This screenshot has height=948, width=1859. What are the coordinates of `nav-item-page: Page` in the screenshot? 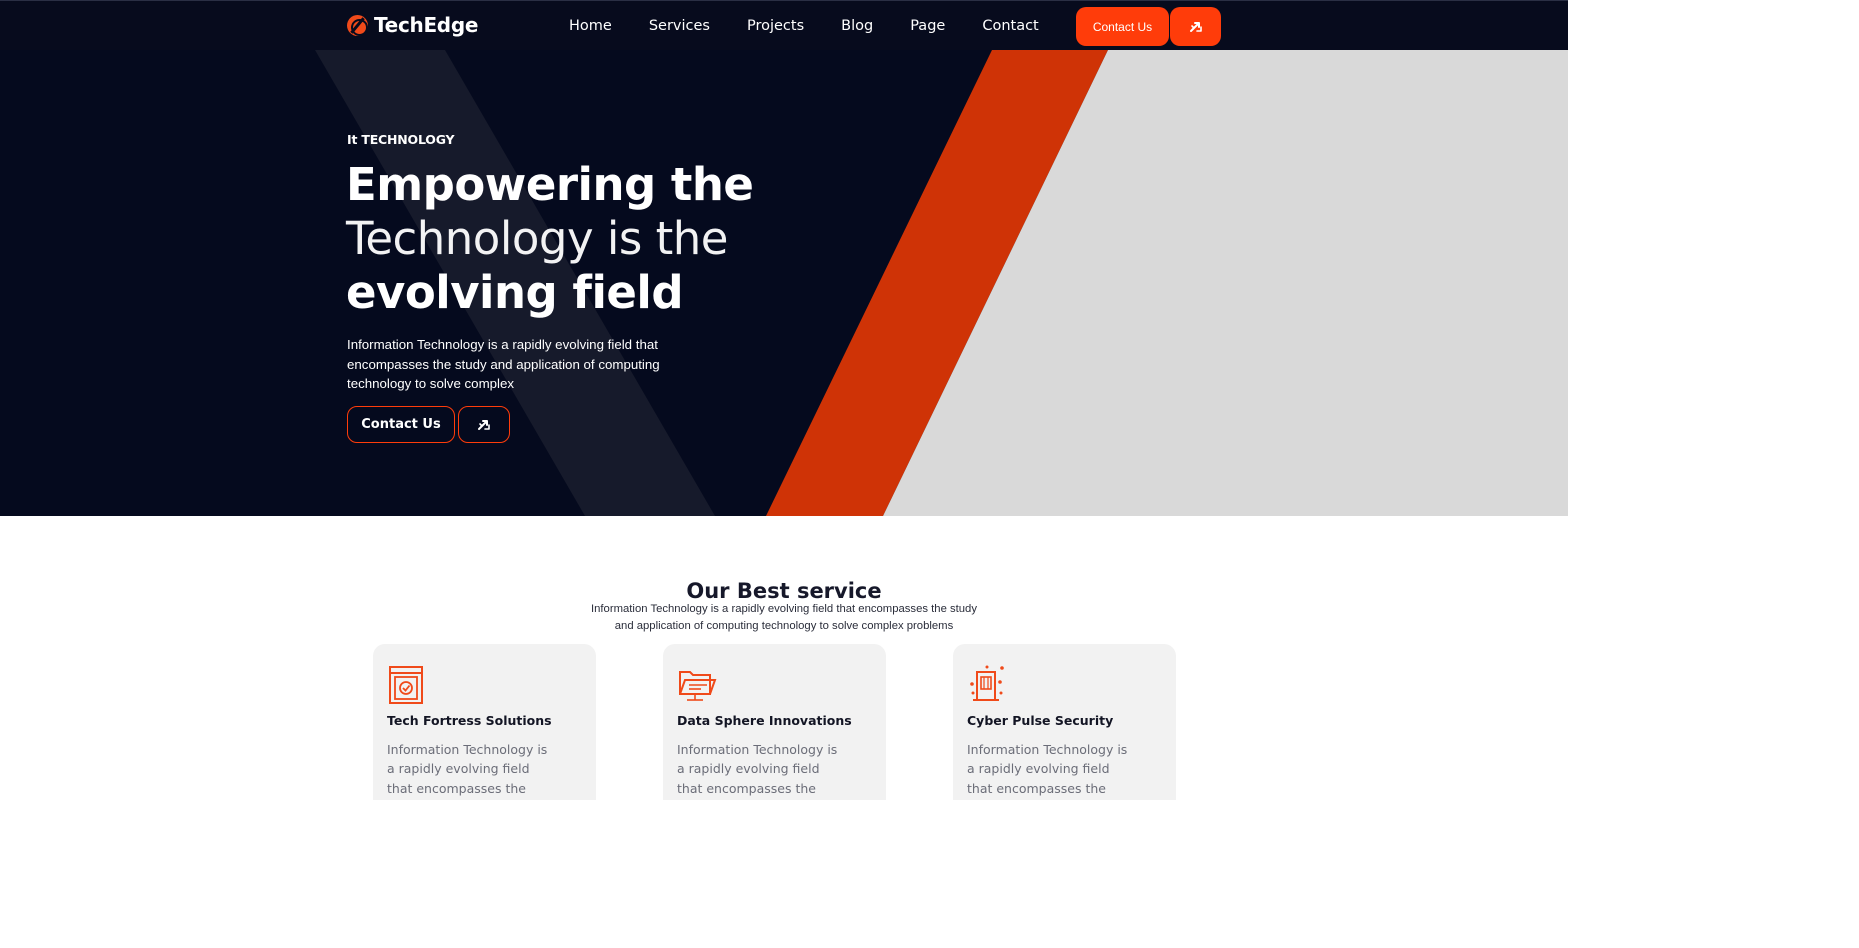 It's located at (927, 26).